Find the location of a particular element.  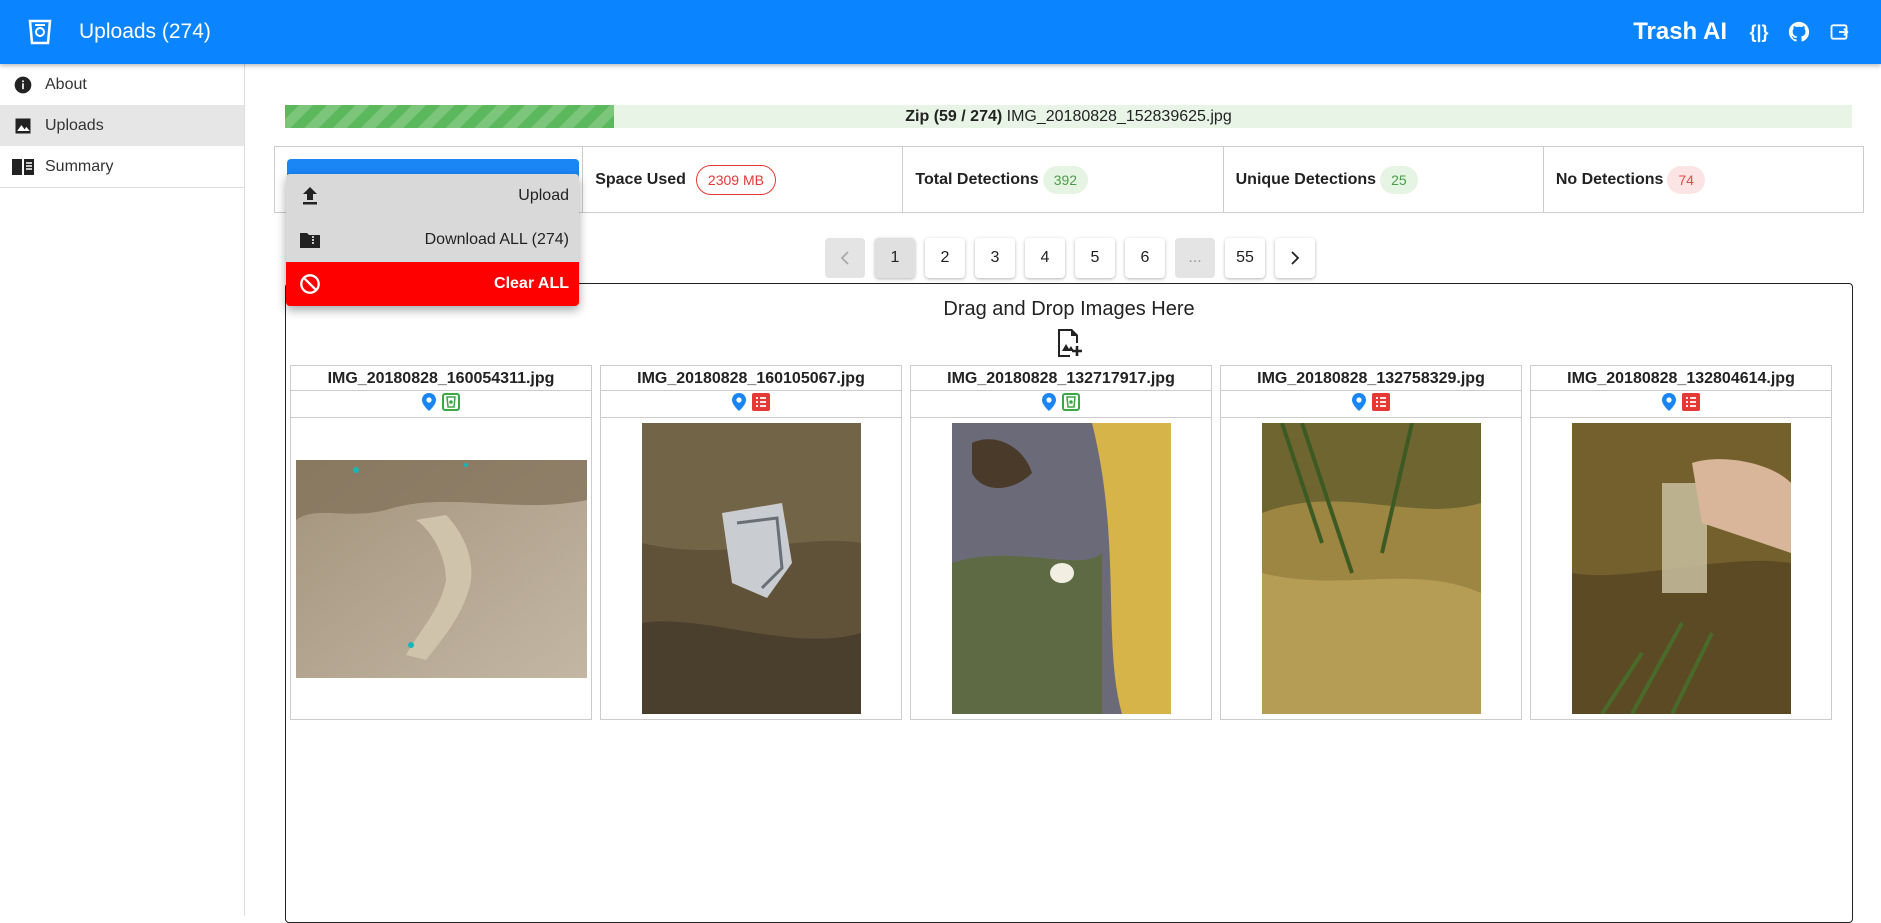

progress-filename: IMG_20180828_152839625.jpg is located at coordinates (1117, 116).